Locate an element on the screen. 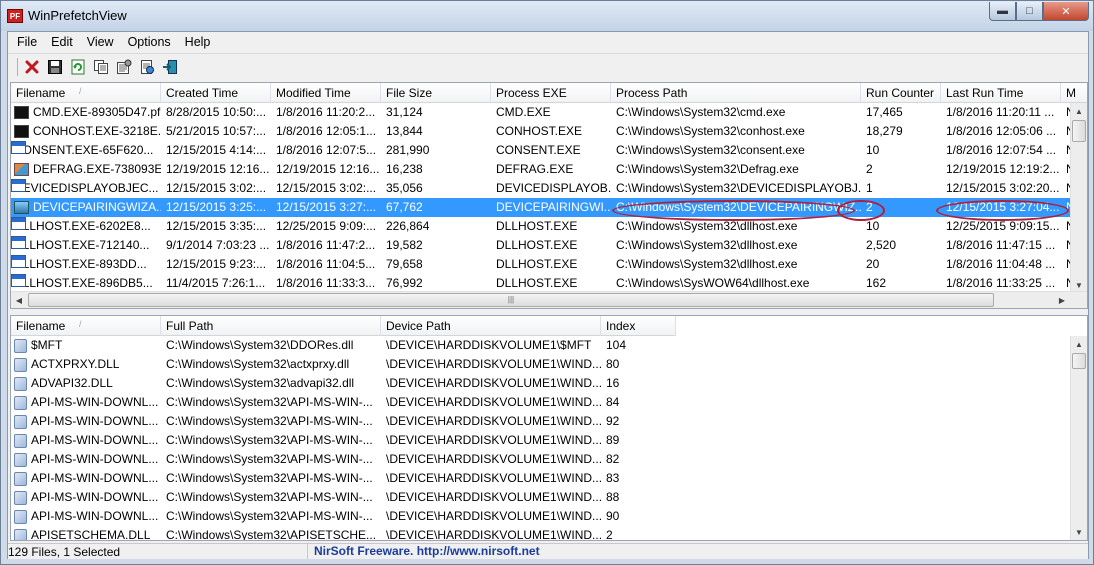  cell-text: 226,864 is located at coordinates (408, 226).